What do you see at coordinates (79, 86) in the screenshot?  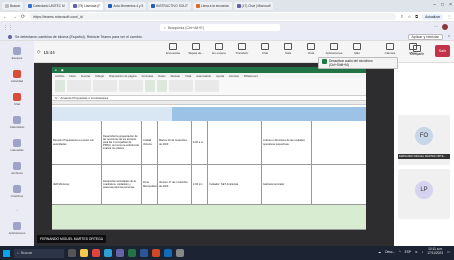 I see `font-group` at bounding box center [79, 86].